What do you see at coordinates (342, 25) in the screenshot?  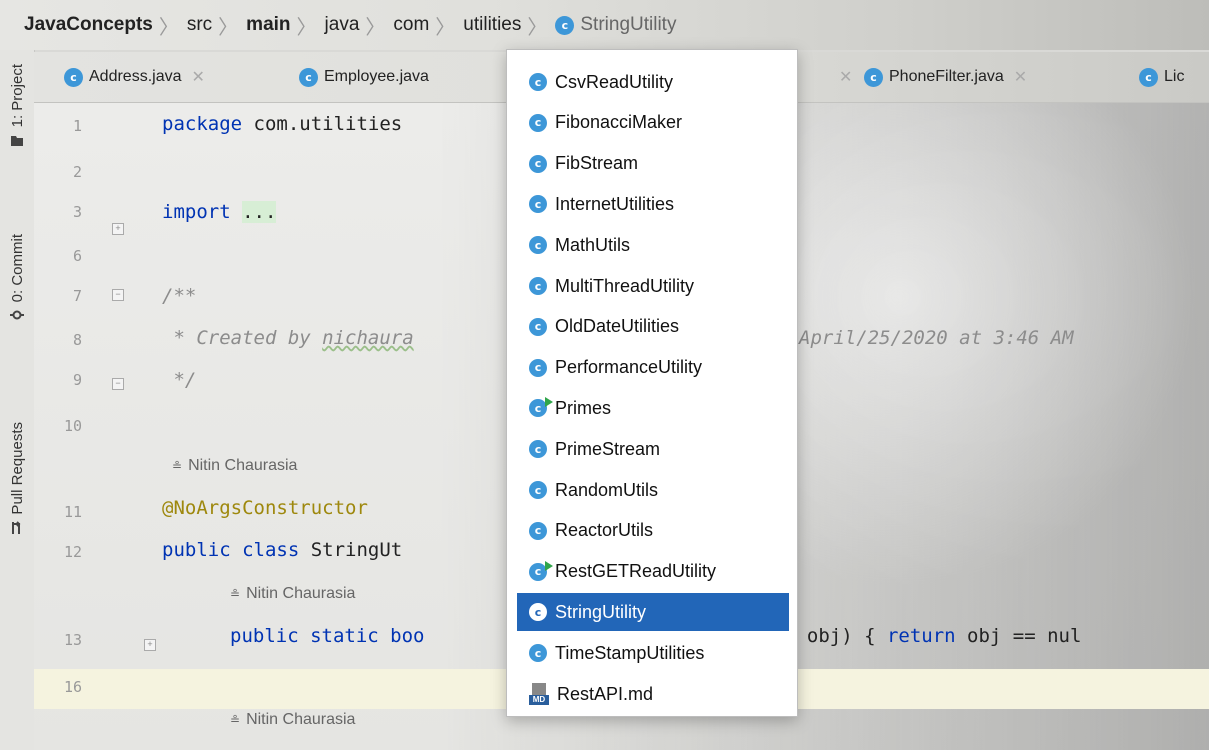 I see `breadcrumb-item-java: java` at bounding box center [342, 25].